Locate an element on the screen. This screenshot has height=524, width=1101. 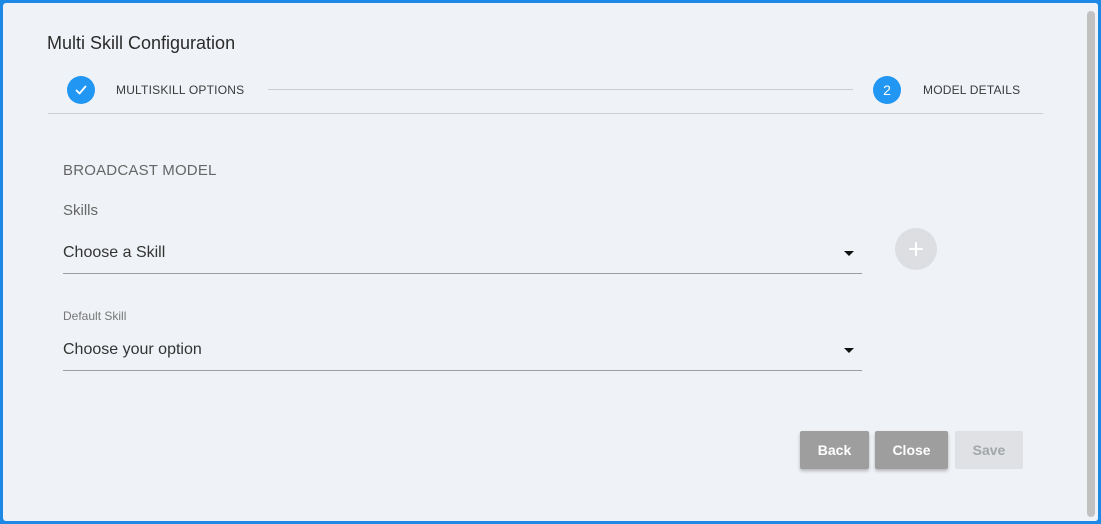
skills-select: Choose a Skill is located at coordinates (462, 254).